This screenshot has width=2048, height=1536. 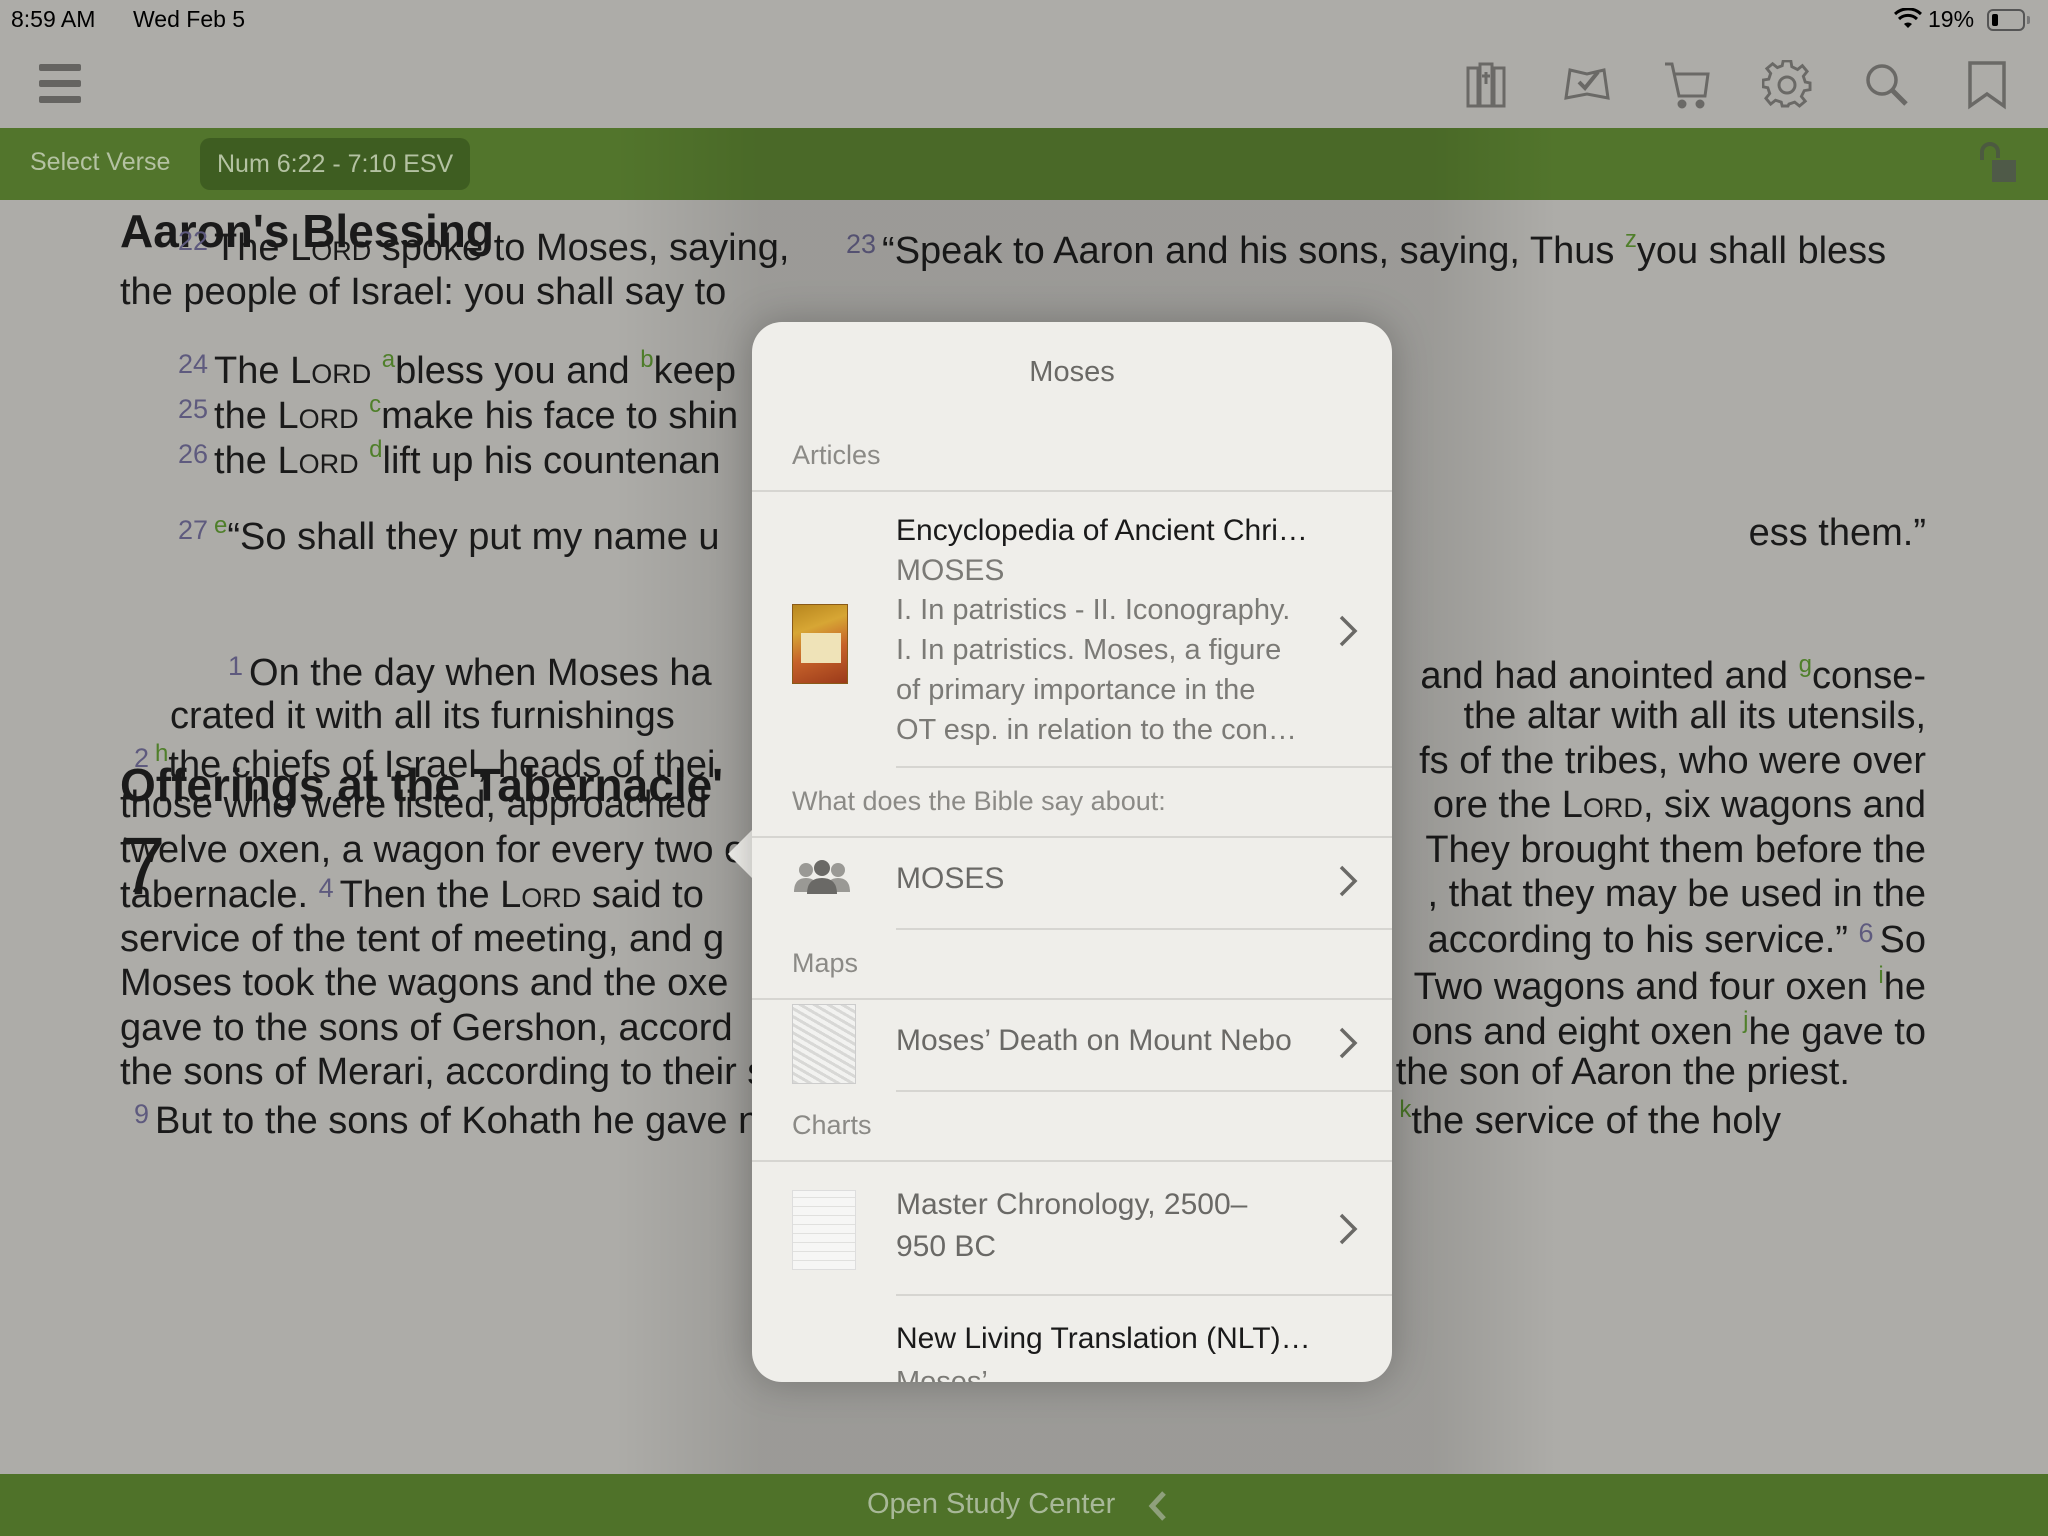 What do you see at coordinates (1670, 985) in the screenshot?
I see `verse-line: Two wagons and four oxen ihe` at bounding box center [1670, 985].